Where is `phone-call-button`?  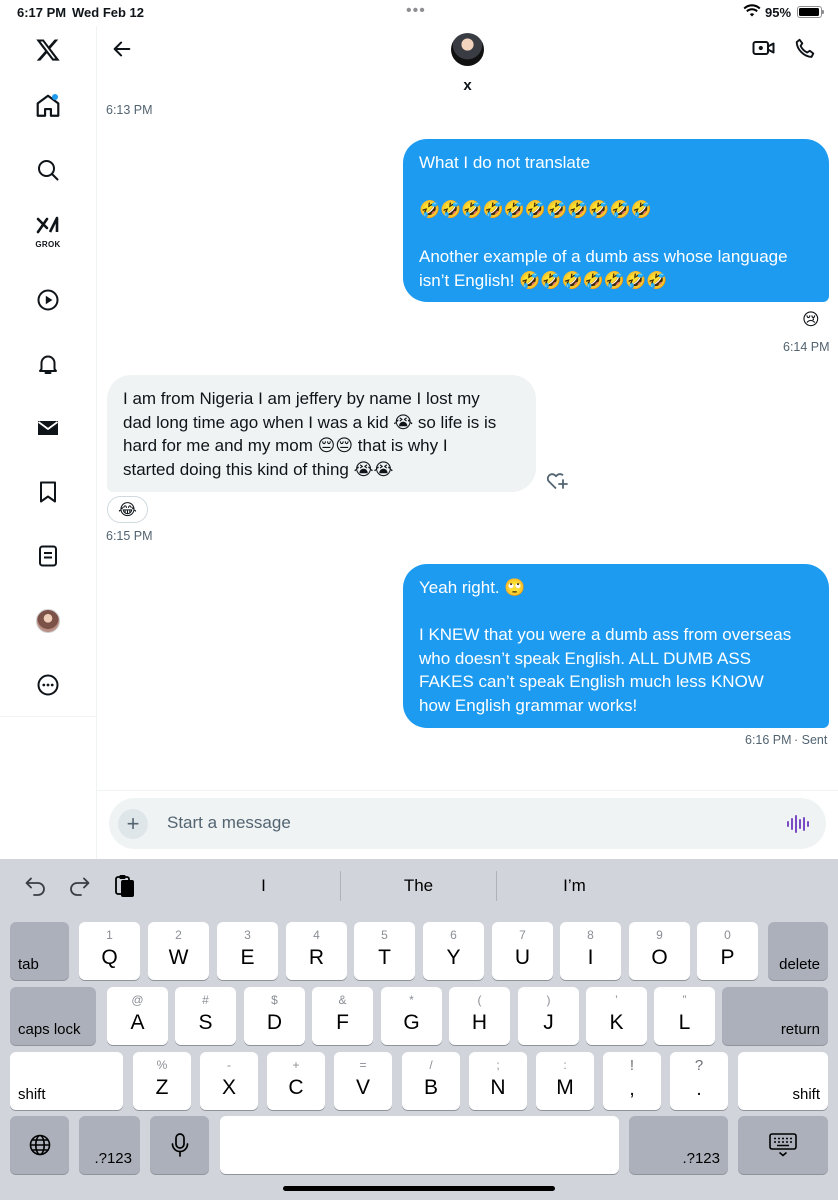
phone-call-button is located at coordinates (805, 49).